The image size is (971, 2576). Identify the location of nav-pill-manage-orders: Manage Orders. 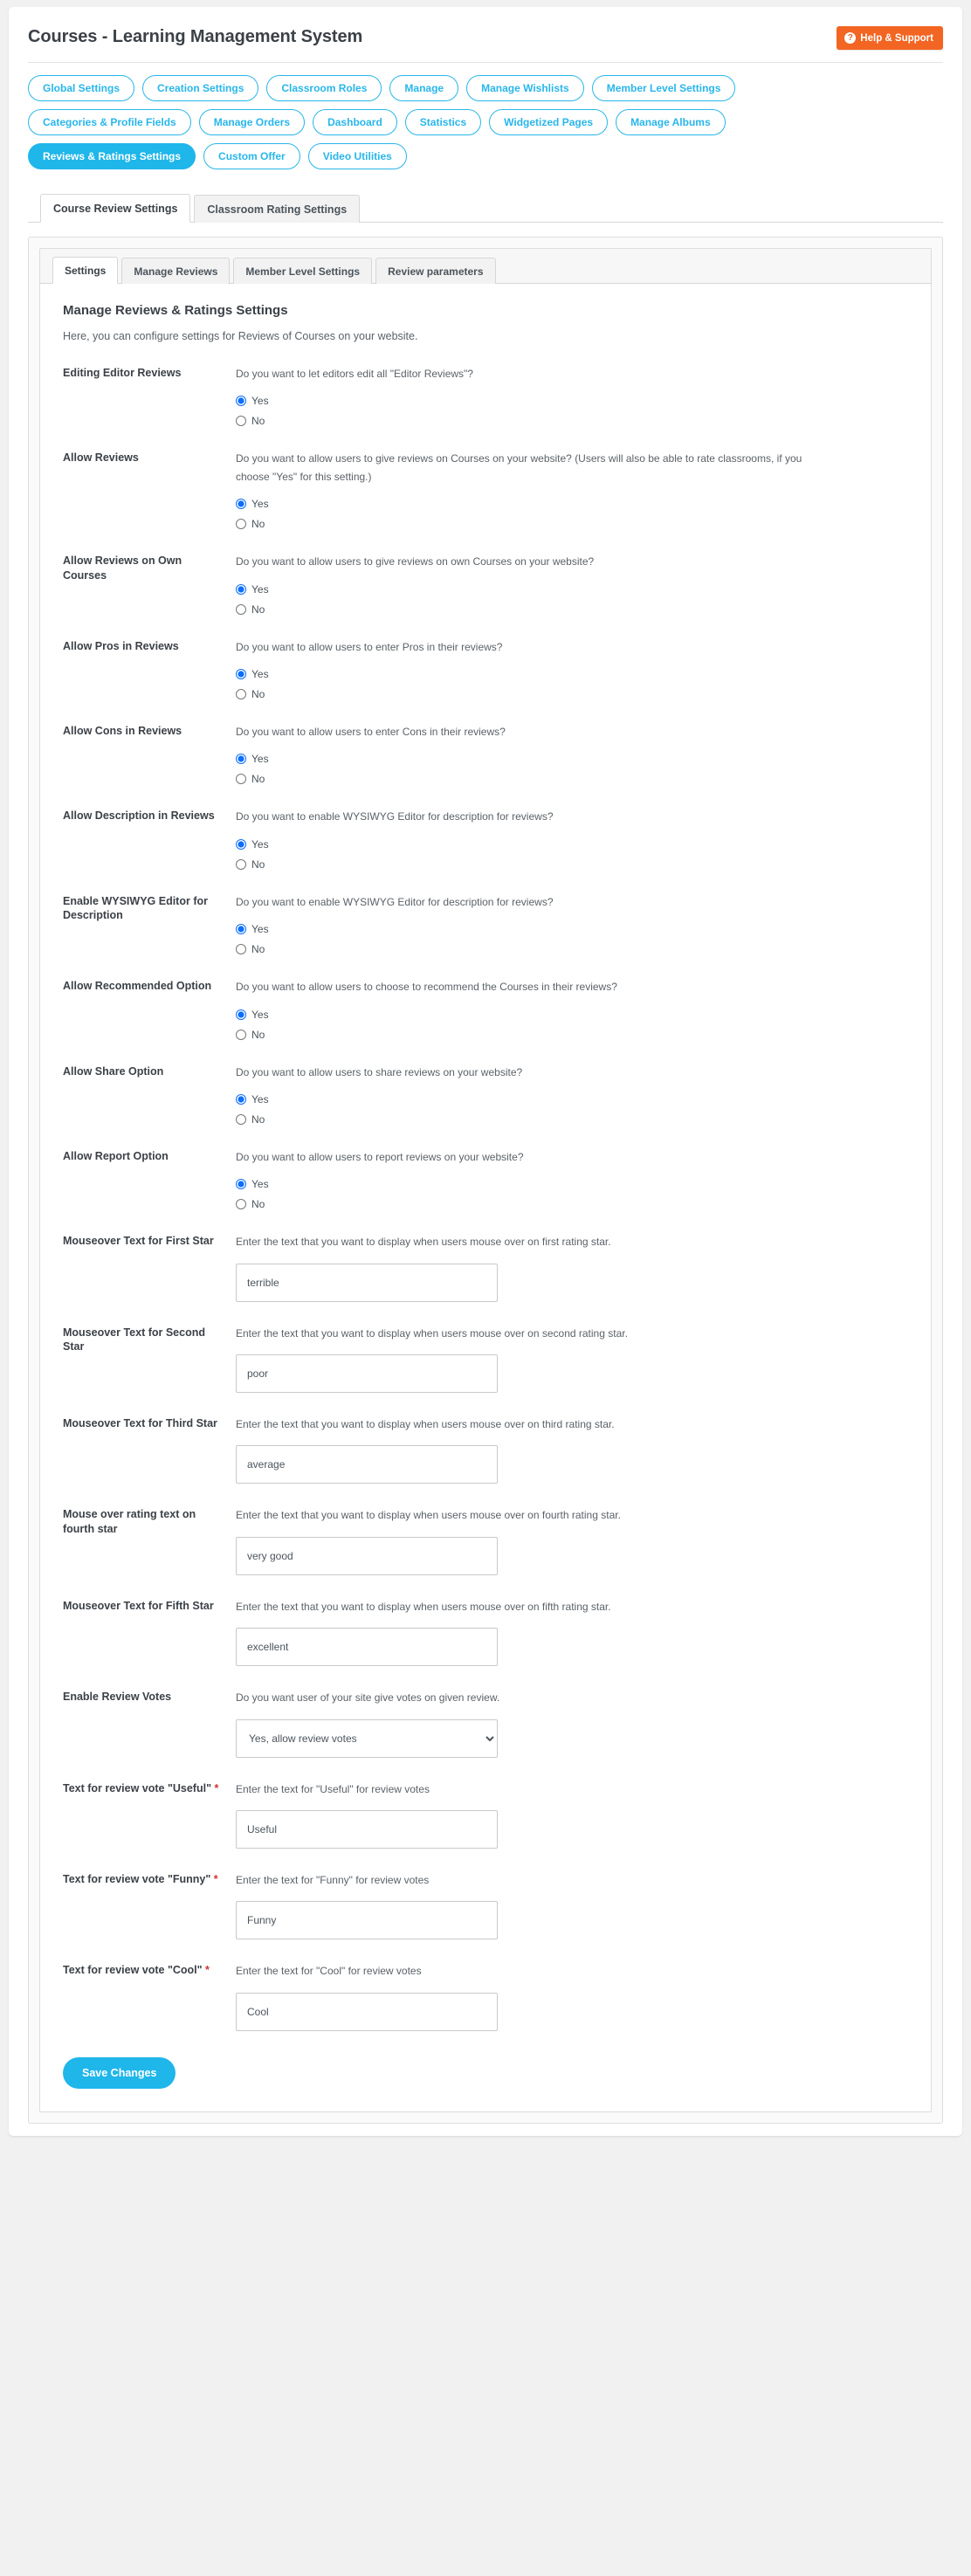
(252, 122).